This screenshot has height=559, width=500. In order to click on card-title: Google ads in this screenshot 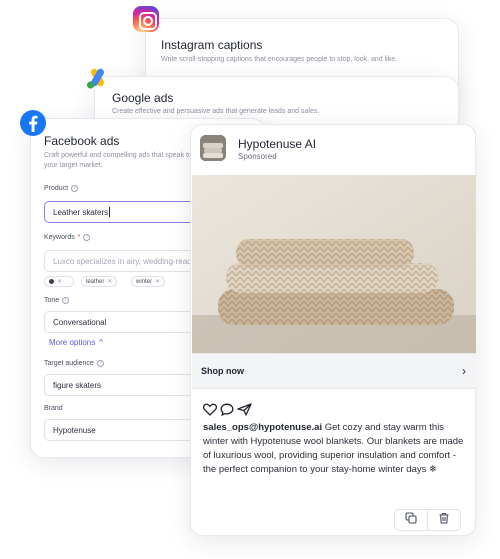, I will do `click(143, 98)`.